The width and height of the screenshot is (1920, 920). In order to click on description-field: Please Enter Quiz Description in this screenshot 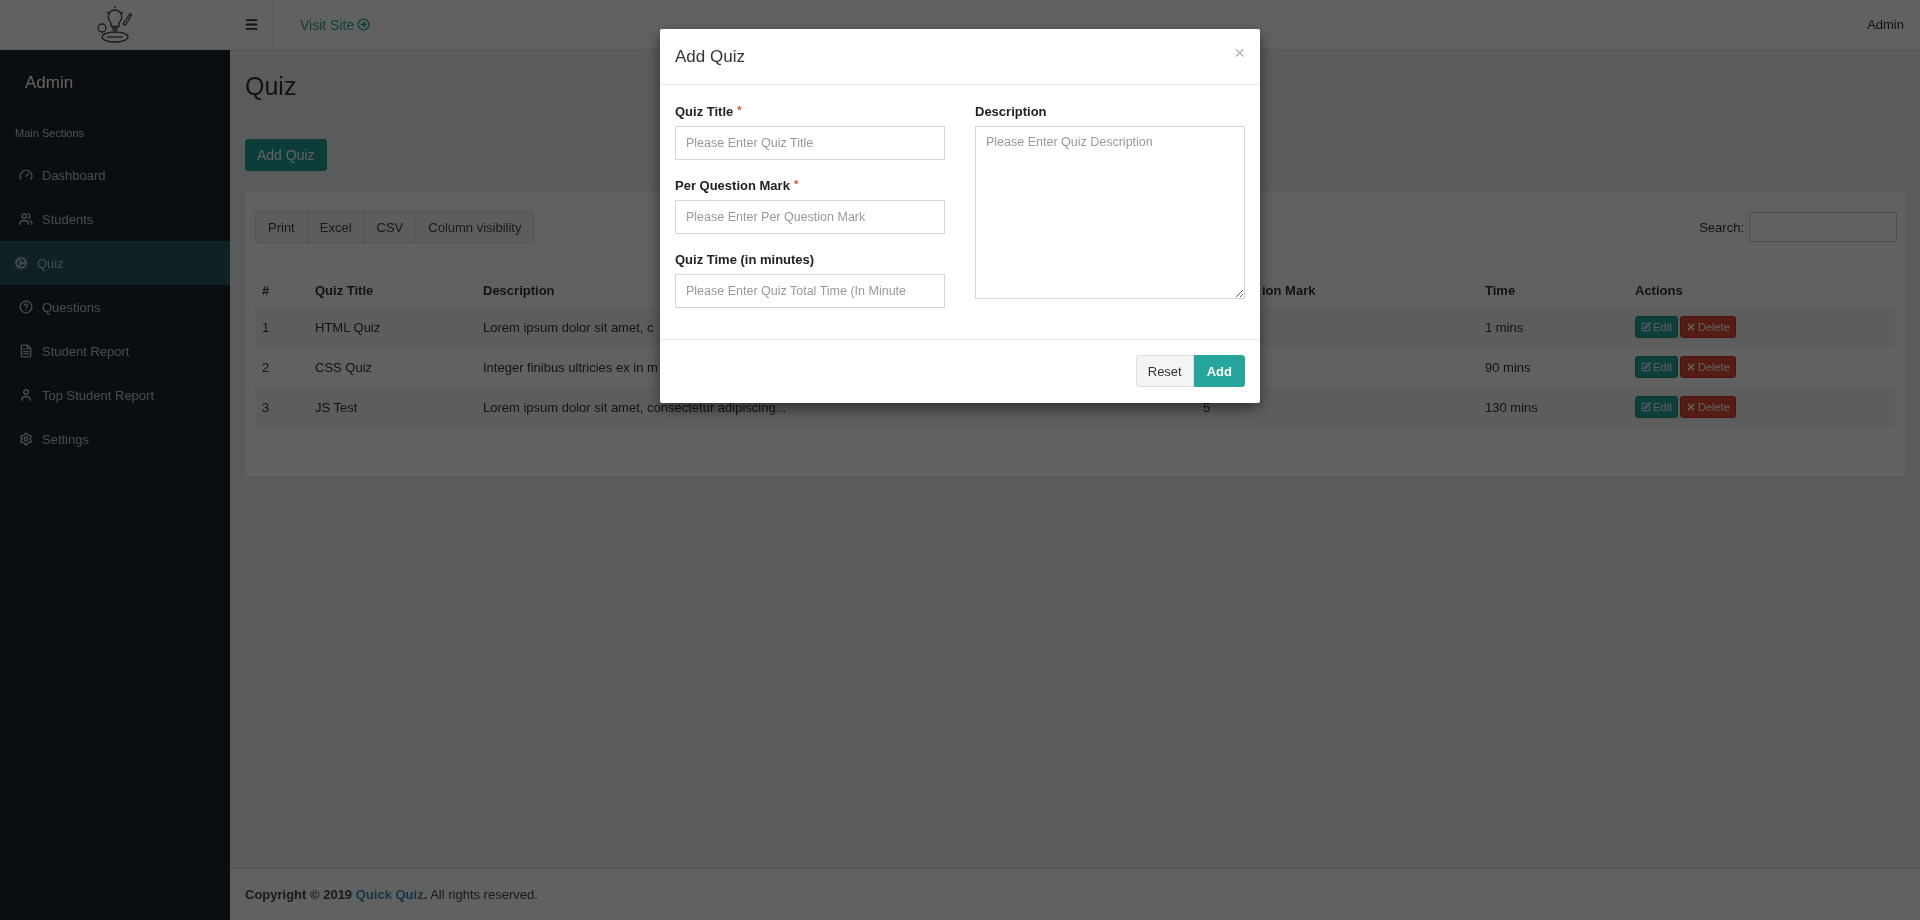, I will do `click(1110, 212)`.